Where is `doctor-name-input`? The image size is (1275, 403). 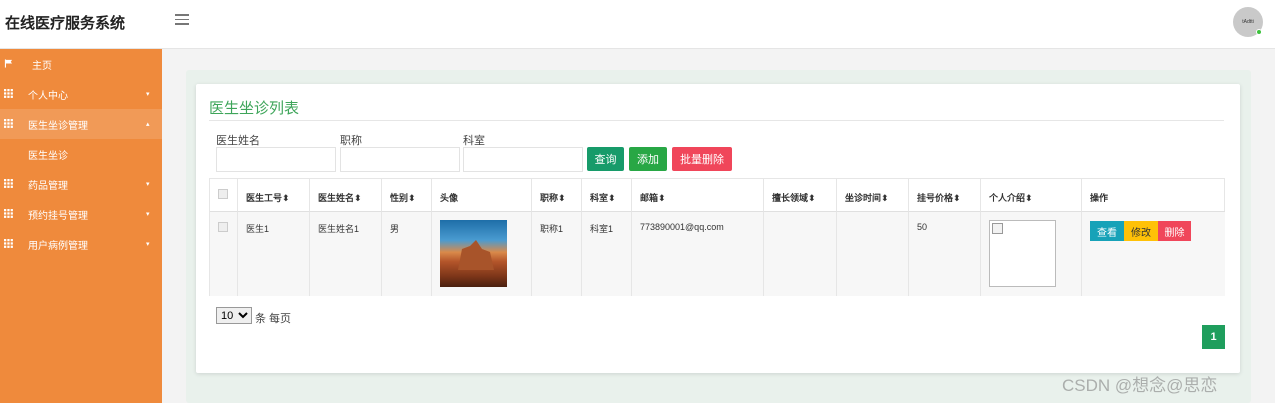
doctor-name-input is located at coordinates (276, 159).